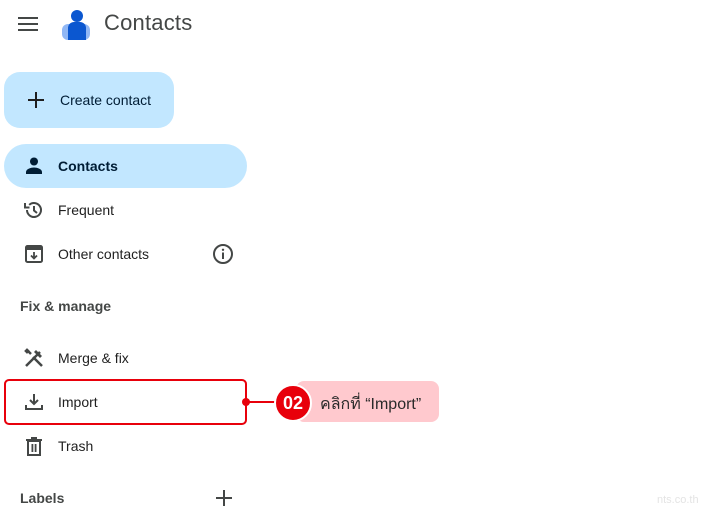 The image size is (720, 513). Describe the element at coordinates (224, 498) in the screenshot. I see `add-label-plus-icon` at that location.